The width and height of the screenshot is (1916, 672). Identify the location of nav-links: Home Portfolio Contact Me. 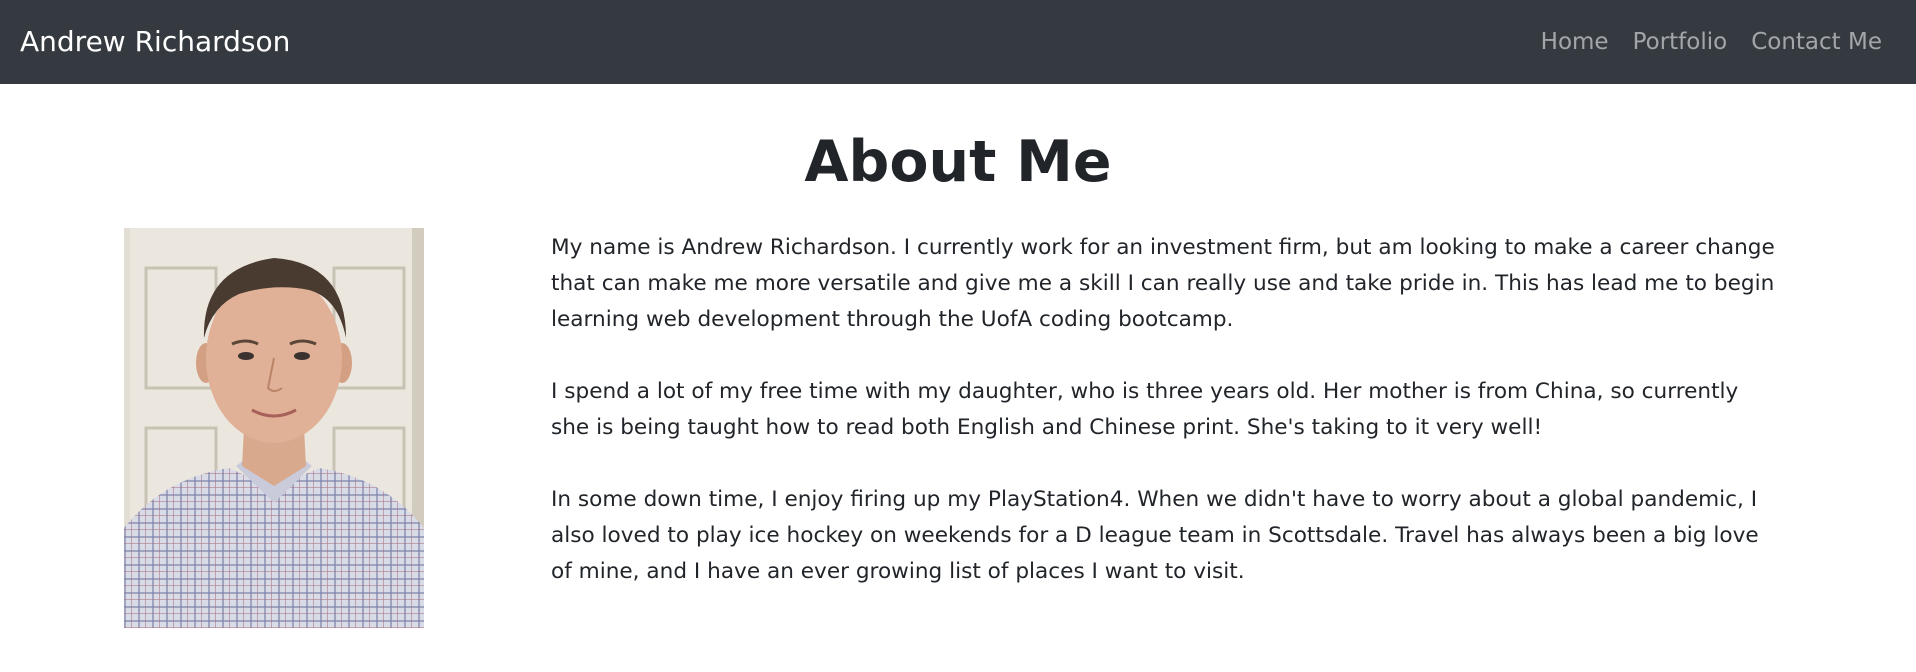
(1711, 42).